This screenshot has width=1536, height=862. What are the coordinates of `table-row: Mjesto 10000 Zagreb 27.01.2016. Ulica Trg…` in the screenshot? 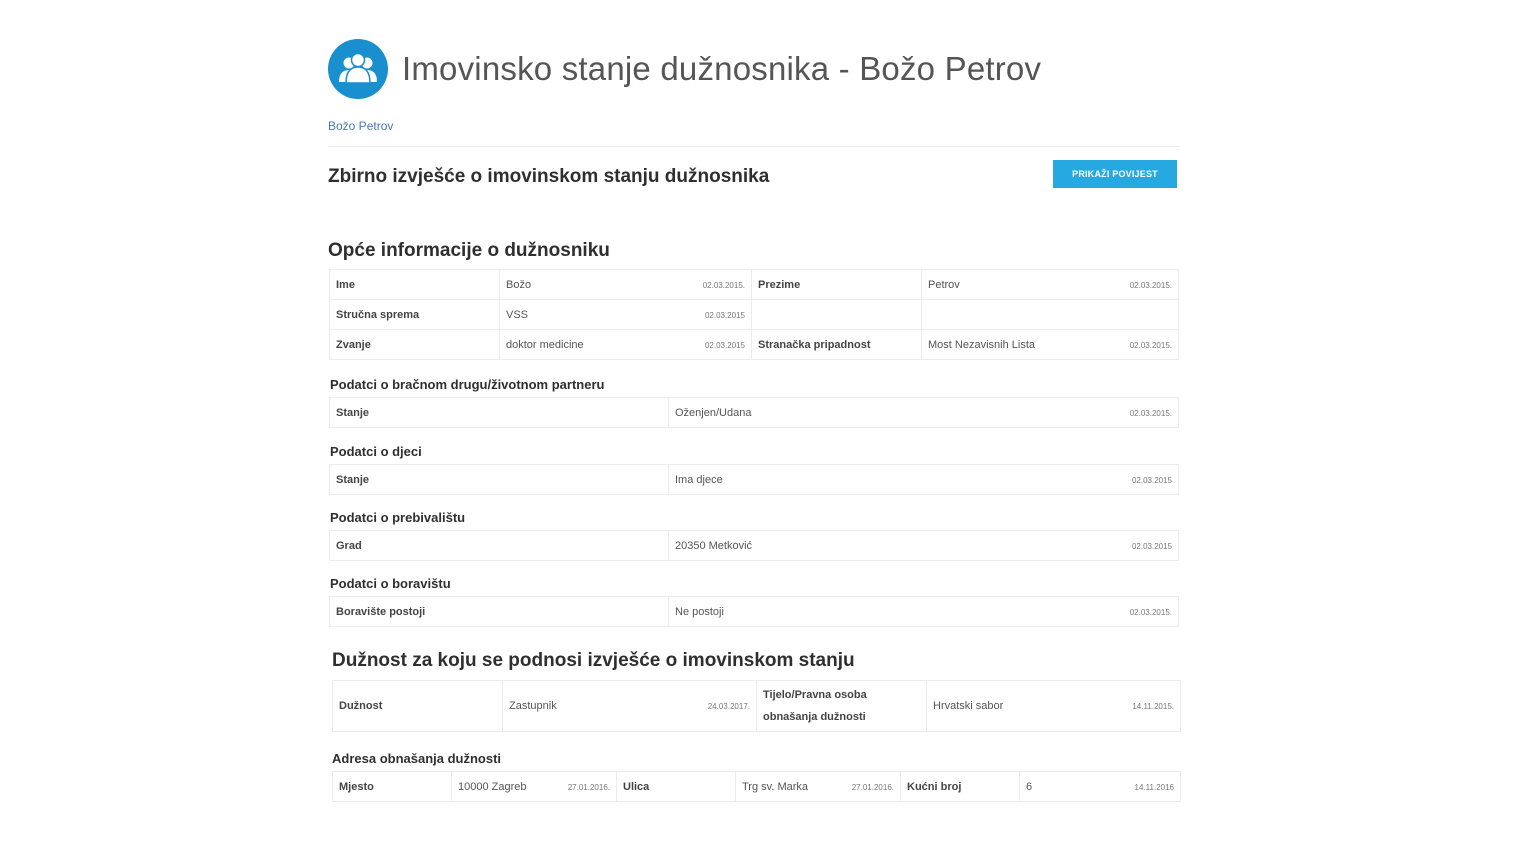 It's located at (756, 786).